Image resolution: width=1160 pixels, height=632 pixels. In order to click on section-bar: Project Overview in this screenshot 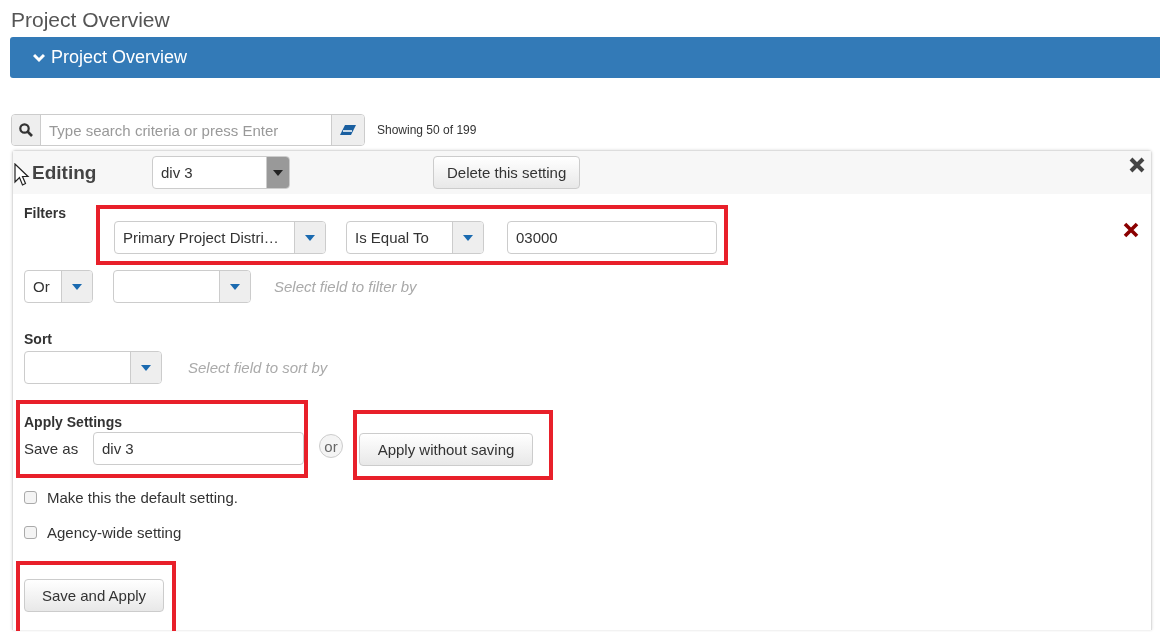, I will do `click(585, 57)`.